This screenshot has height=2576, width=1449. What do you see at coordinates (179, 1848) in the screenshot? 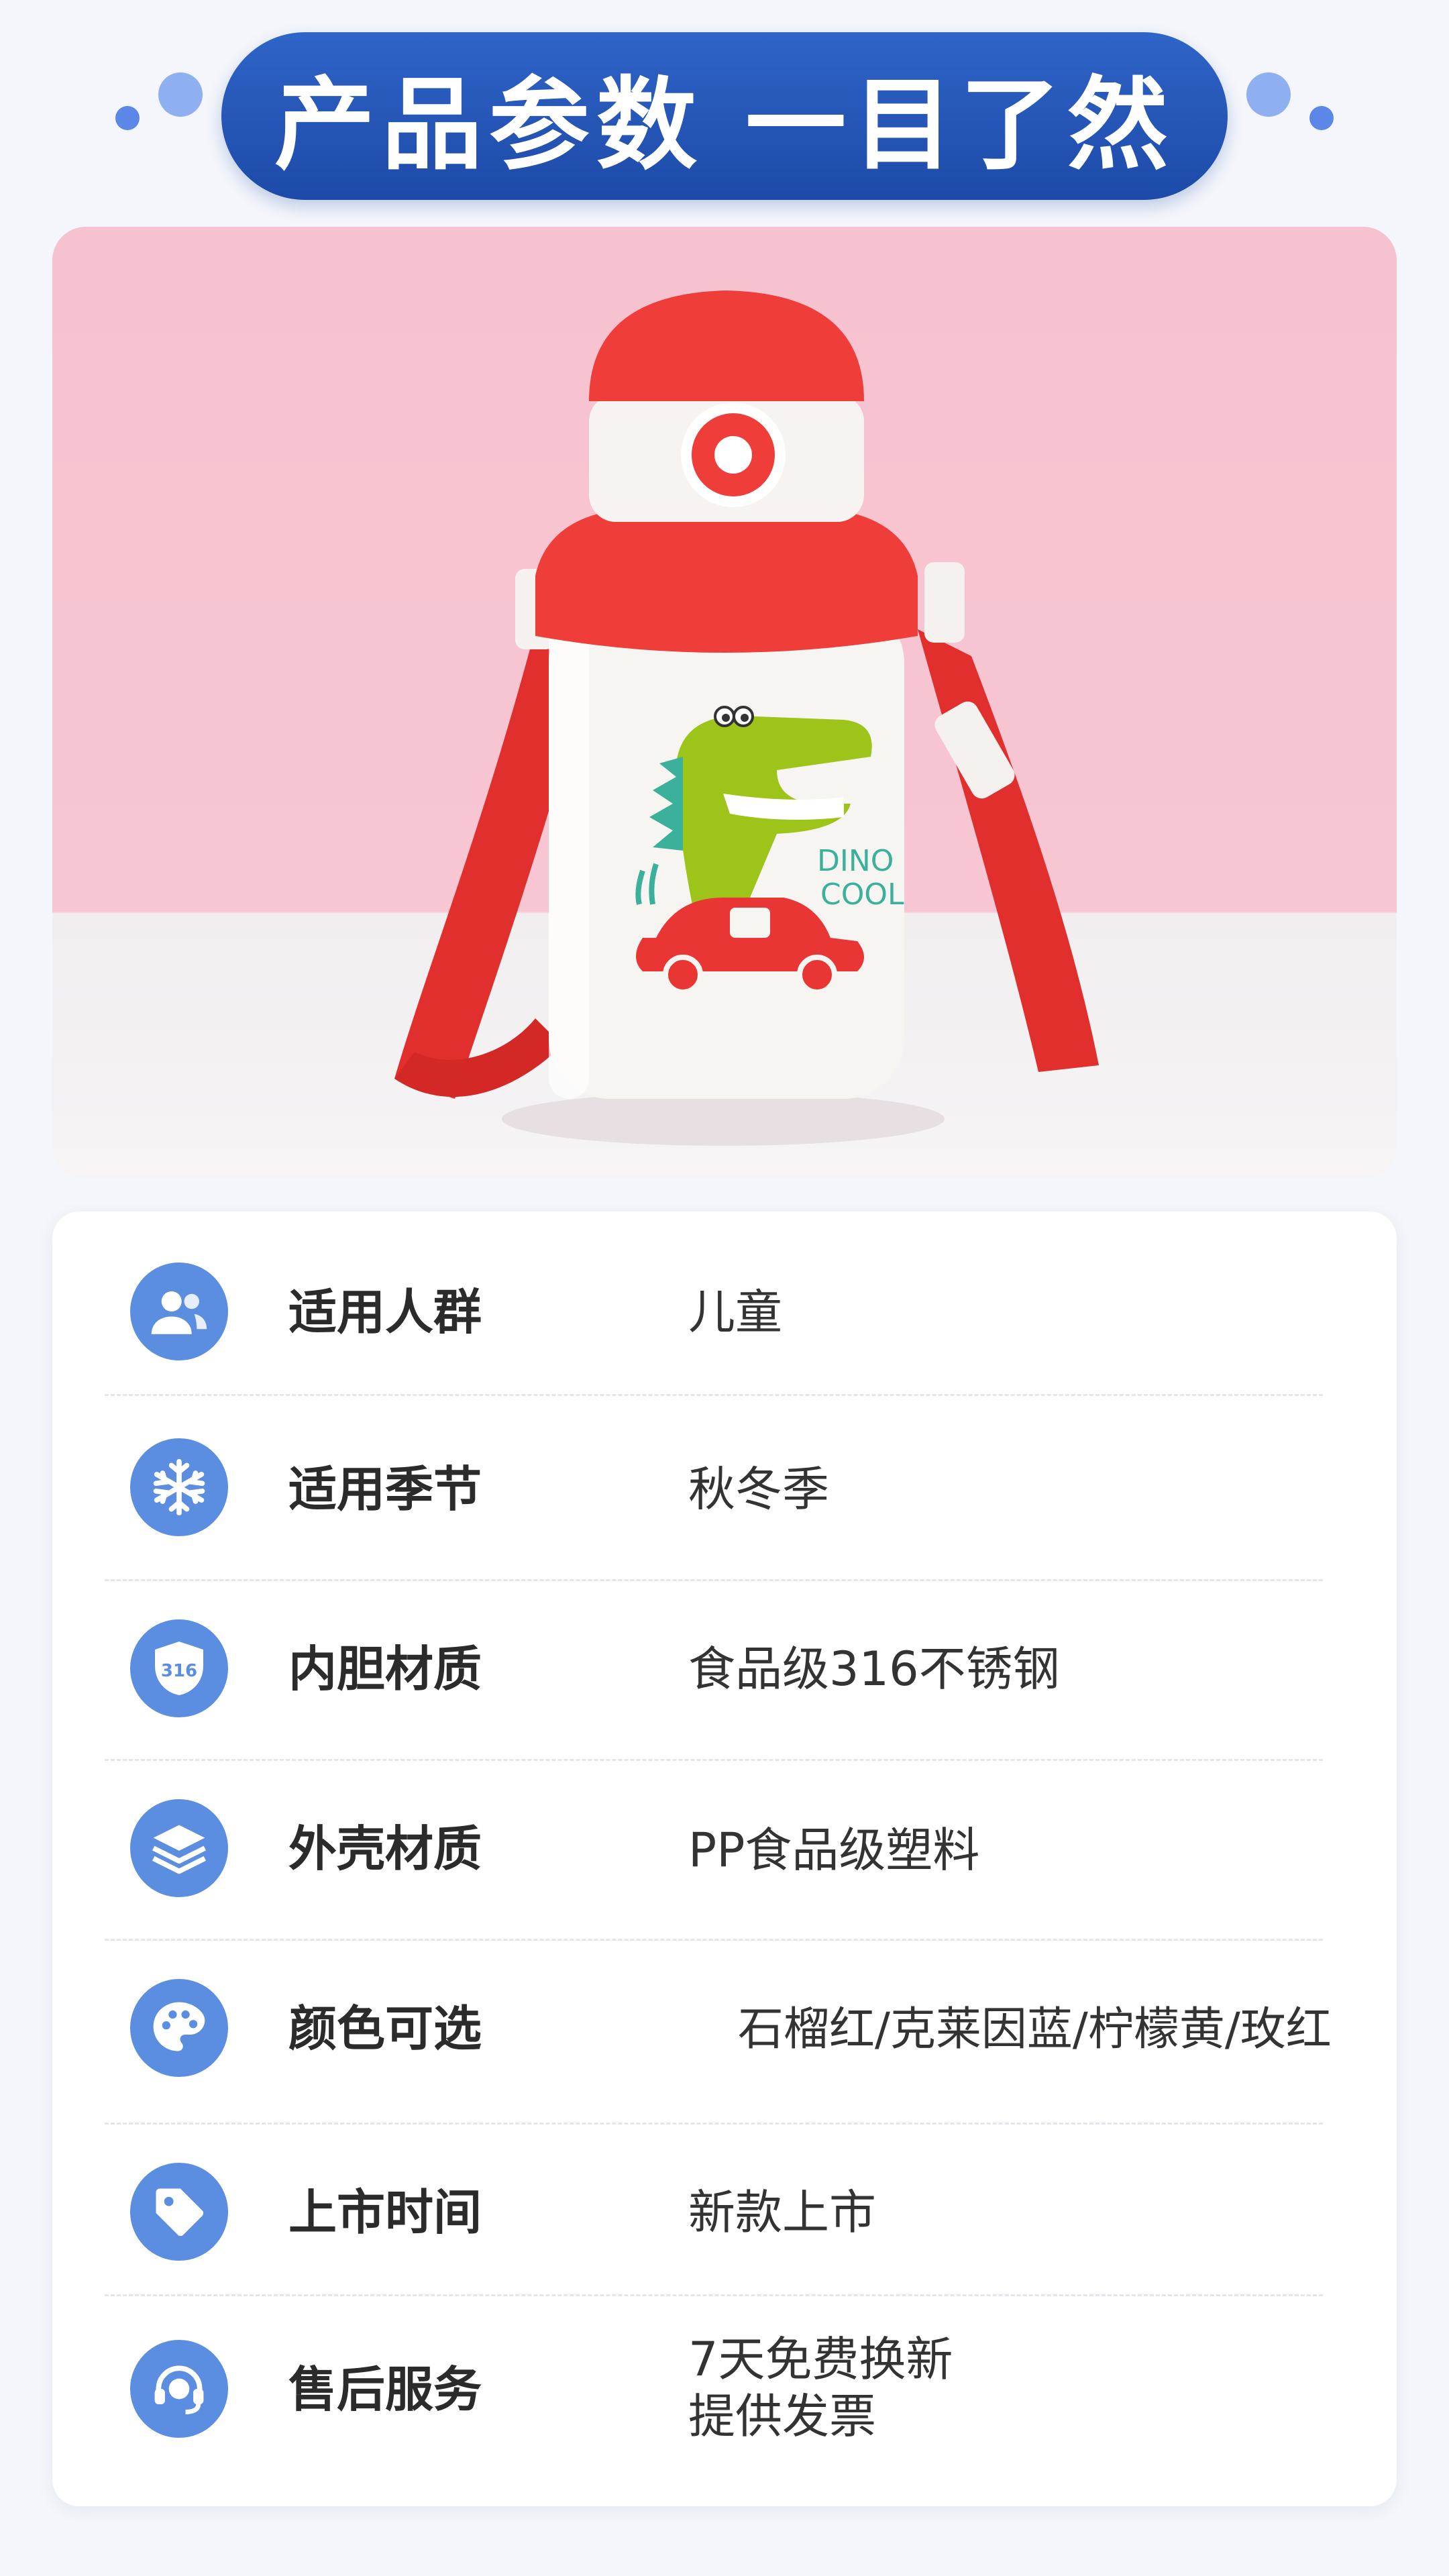
I see `layers-icon` at bounding box center [179, 1848].